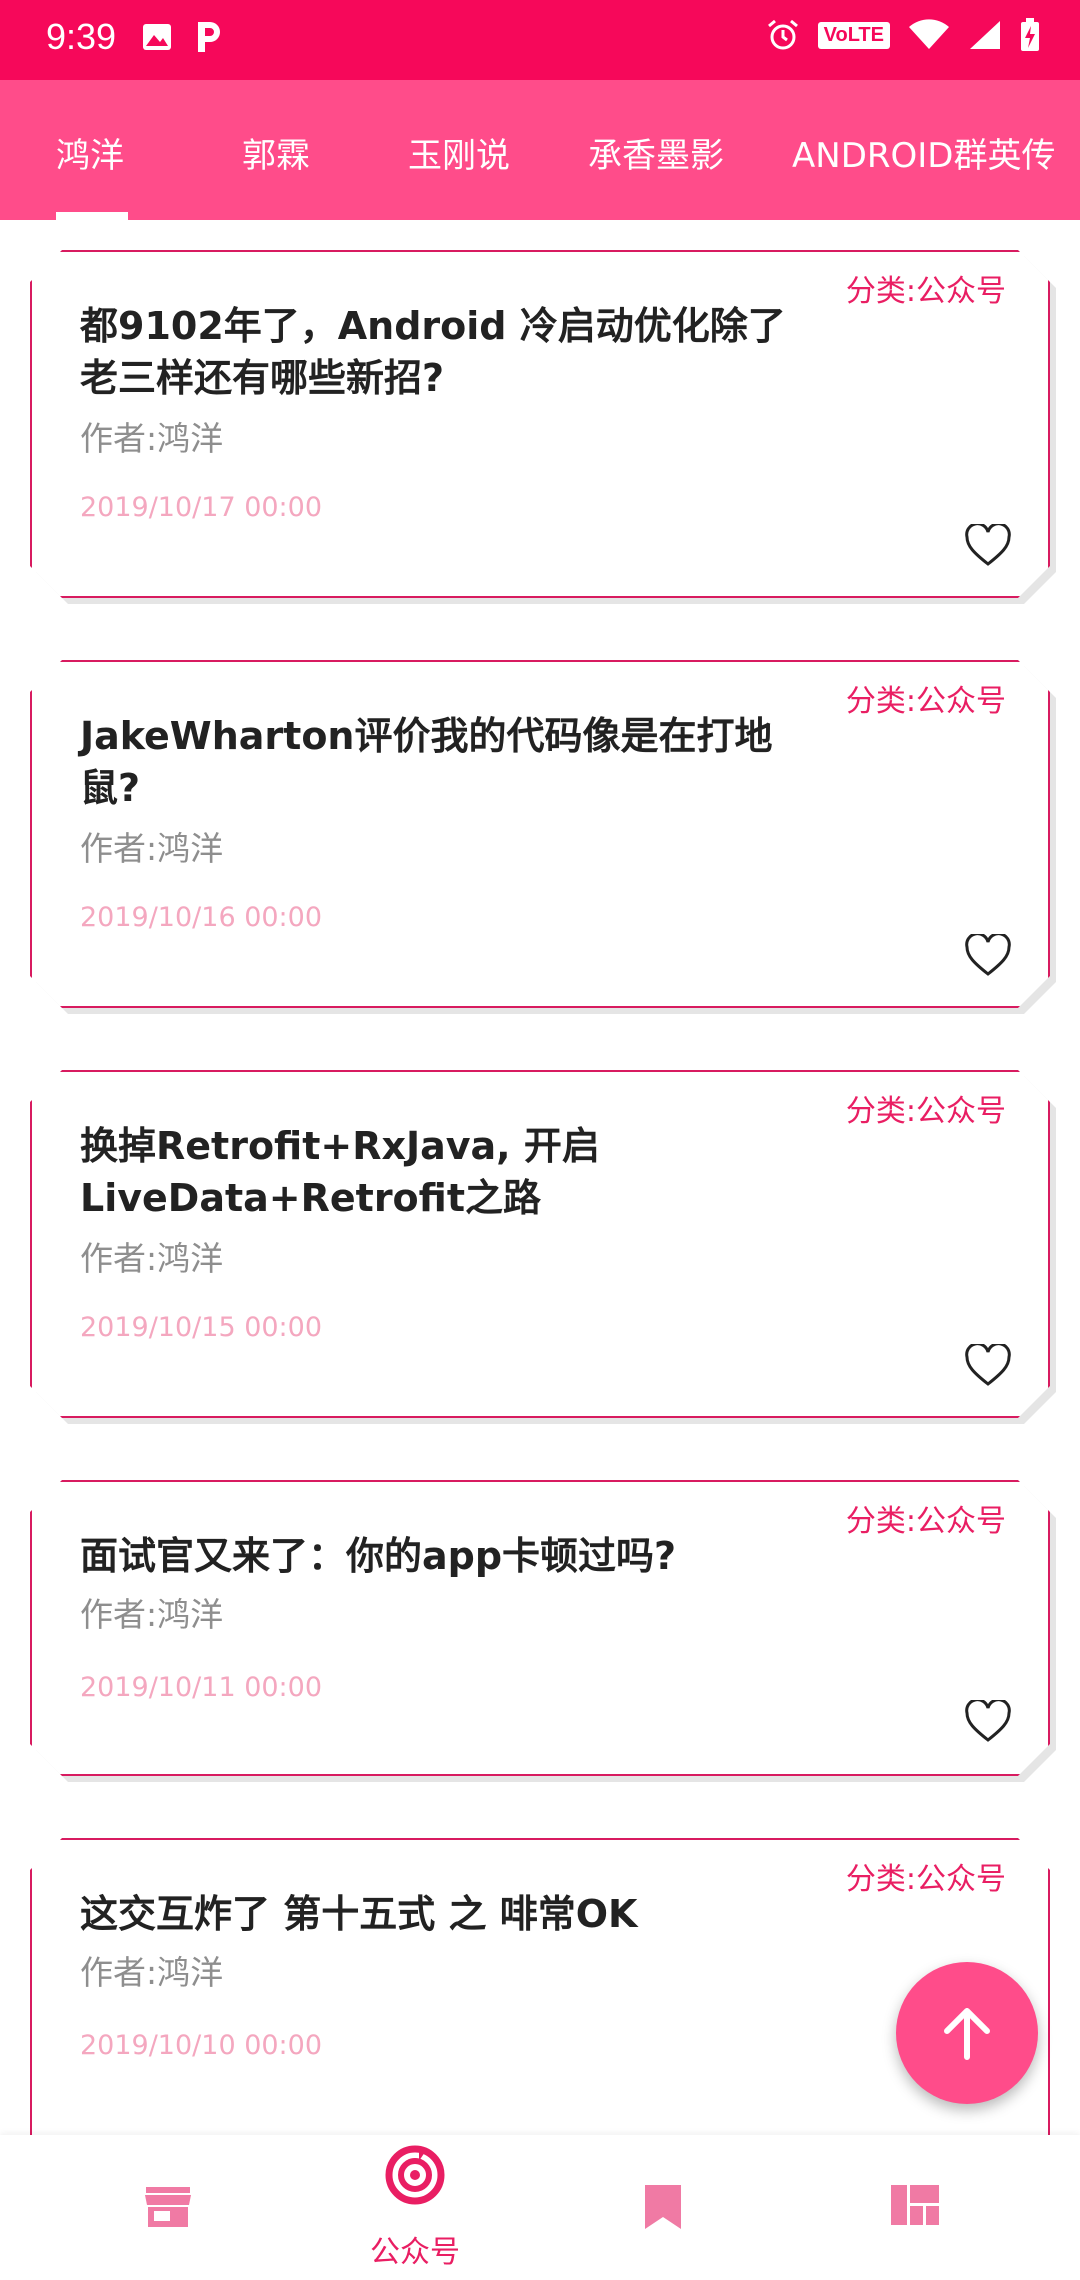 Image resolution: width=1080 pixels, height=2280 pixels. I want to click on article-date: 2019/10/17 00:00, so click(201, 507).